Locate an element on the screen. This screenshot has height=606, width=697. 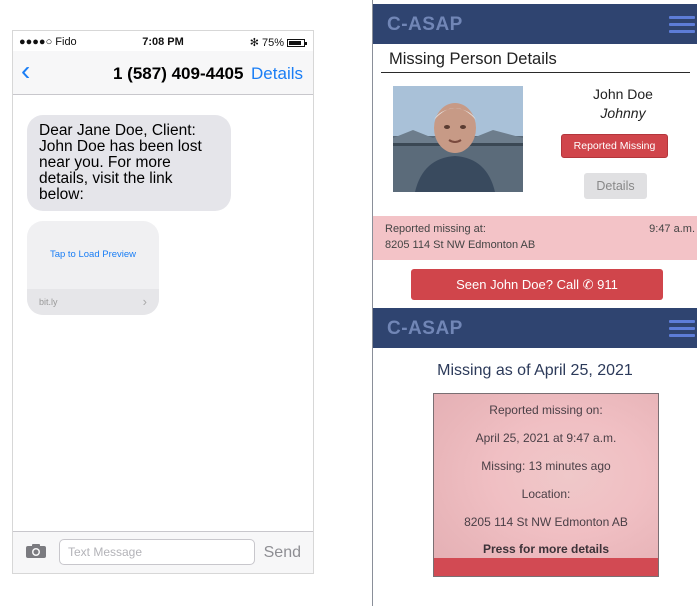
details-link: Details is located at coordinates (277, 74).